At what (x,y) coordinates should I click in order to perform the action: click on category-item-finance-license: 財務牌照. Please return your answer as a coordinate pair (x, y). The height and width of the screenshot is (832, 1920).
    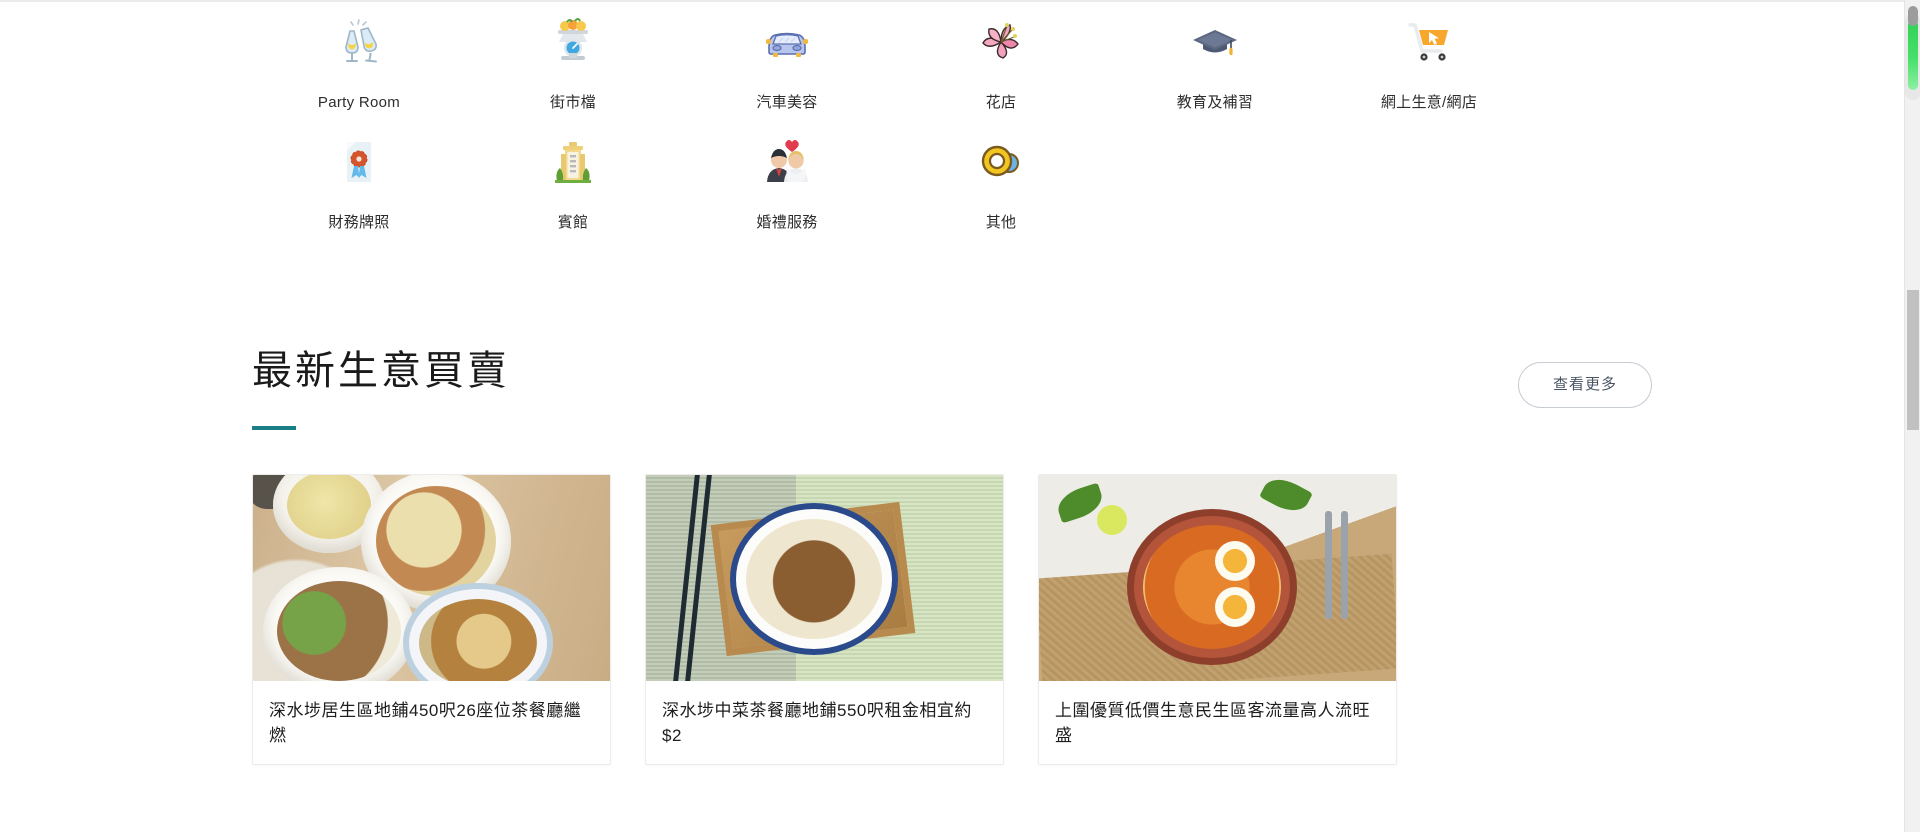
    Looking at the image, I should click on (359, 188).